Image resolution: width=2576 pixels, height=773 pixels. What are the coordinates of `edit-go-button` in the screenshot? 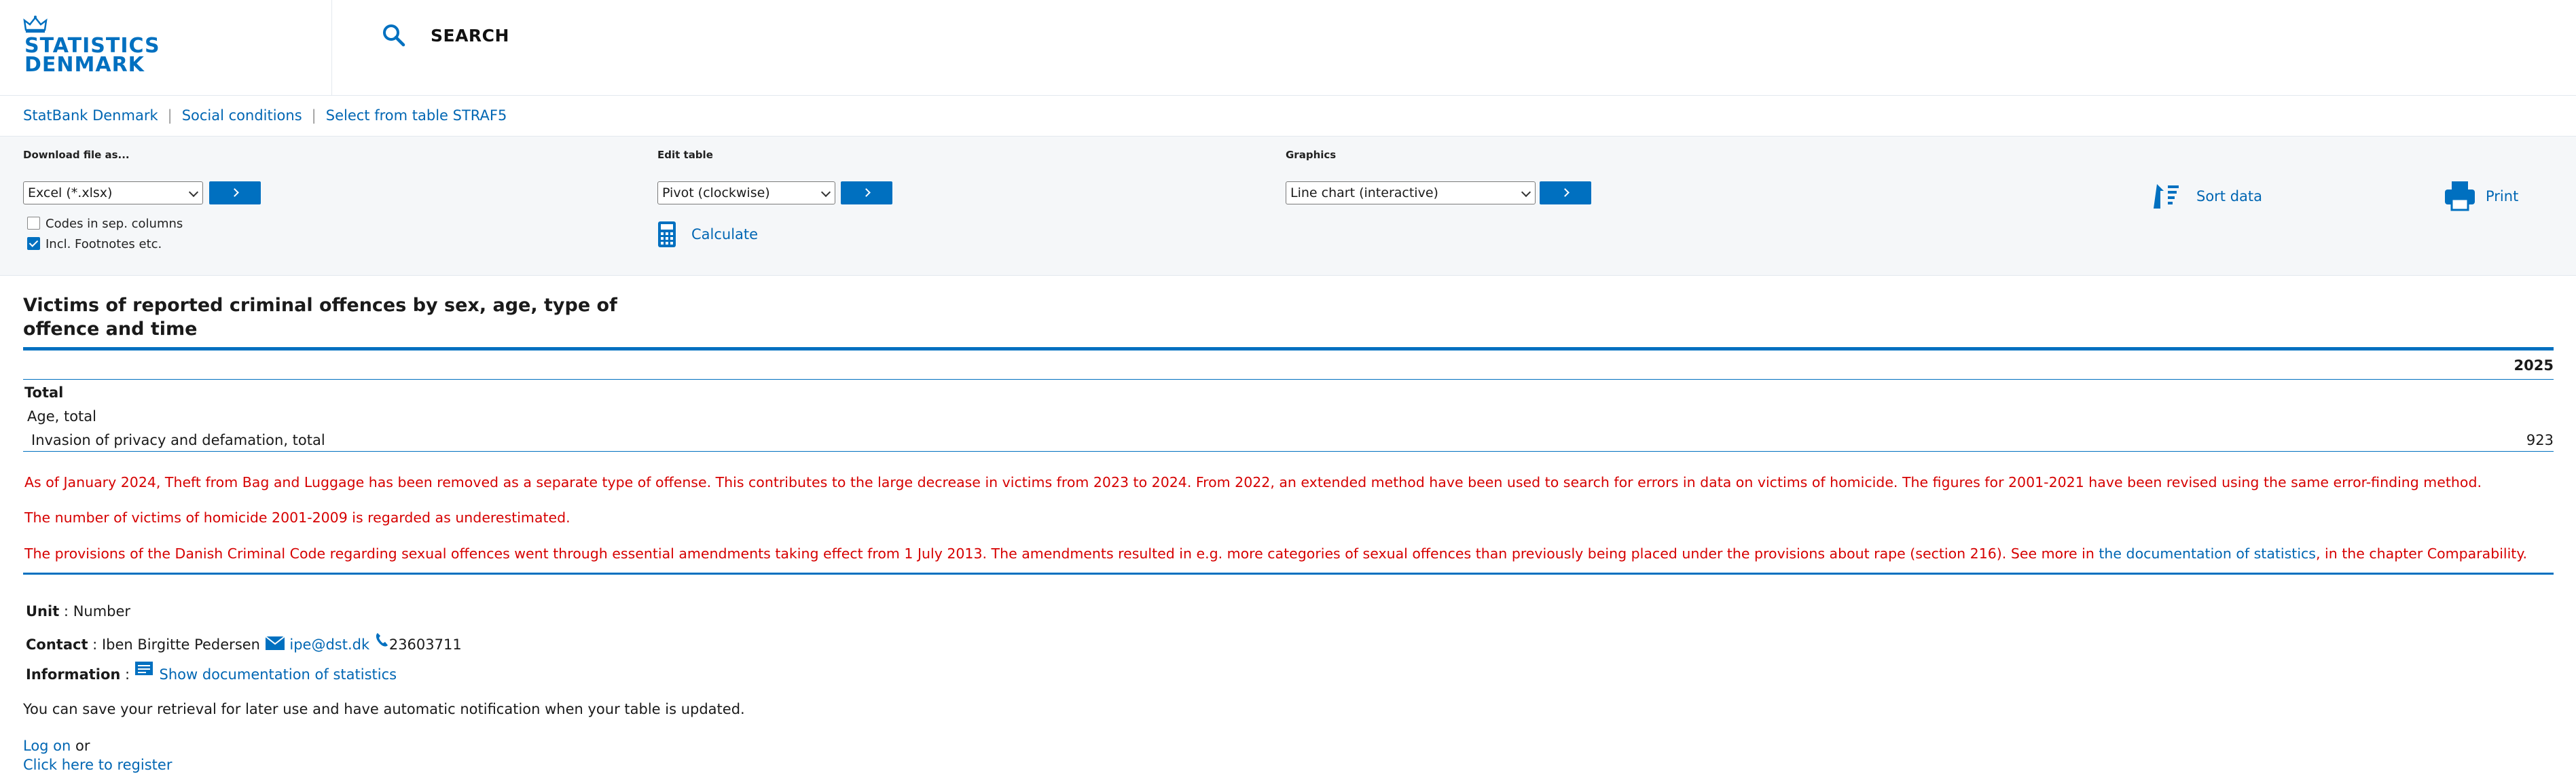 It's located at (867, 192).